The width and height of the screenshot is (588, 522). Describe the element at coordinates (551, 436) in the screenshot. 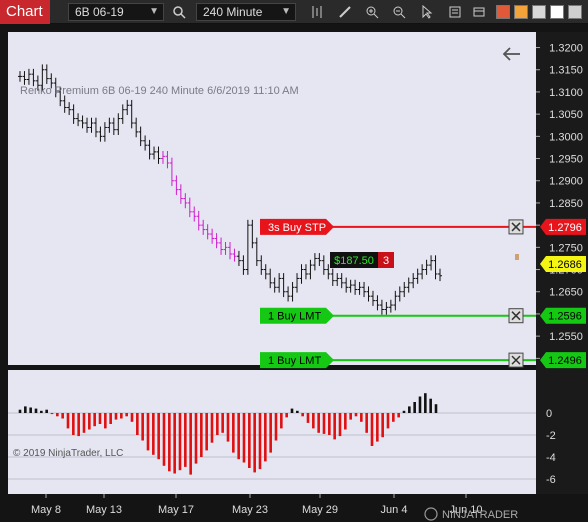

I see `indicator-tick-label: -2` at that location.